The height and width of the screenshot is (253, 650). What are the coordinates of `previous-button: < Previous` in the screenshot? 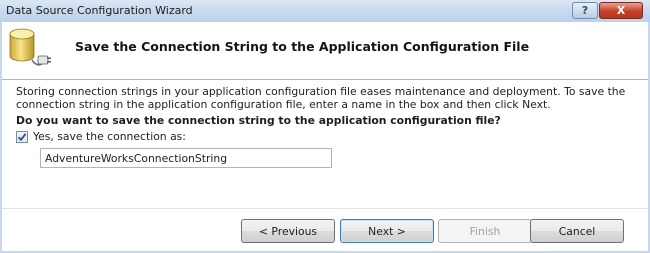 It's located at (288, 231).